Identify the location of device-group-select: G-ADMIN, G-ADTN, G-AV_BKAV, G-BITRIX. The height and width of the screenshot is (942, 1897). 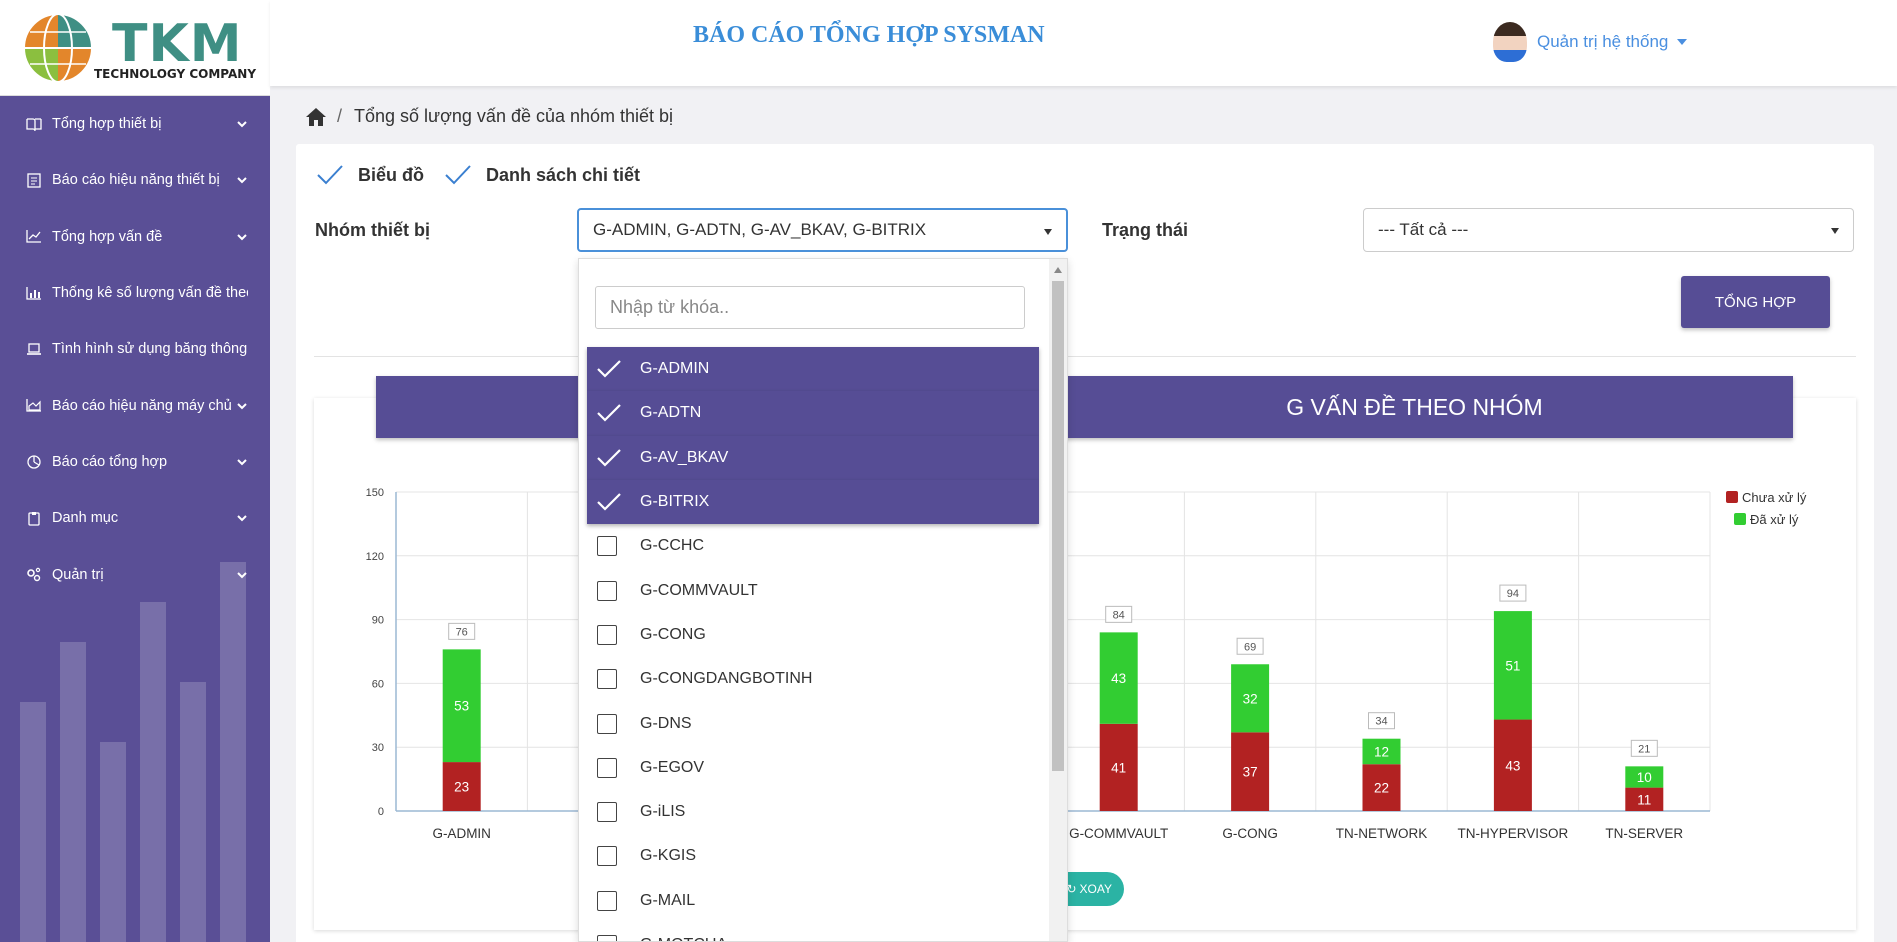
(822, 230).